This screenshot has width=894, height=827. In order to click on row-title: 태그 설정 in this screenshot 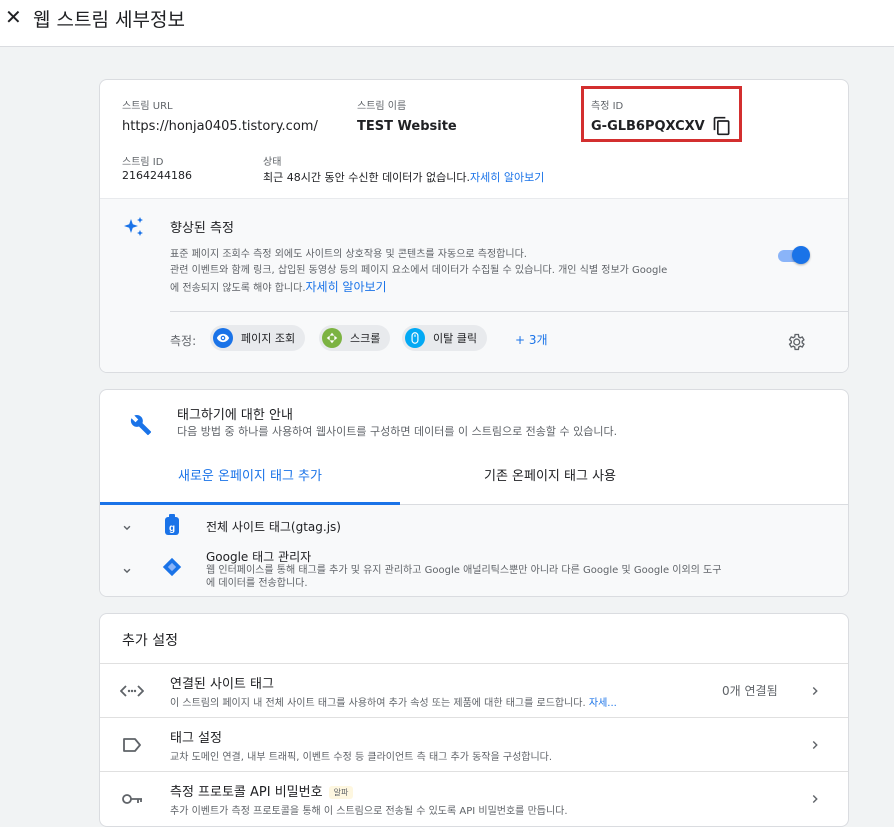, I will do `click(196, 738)`.